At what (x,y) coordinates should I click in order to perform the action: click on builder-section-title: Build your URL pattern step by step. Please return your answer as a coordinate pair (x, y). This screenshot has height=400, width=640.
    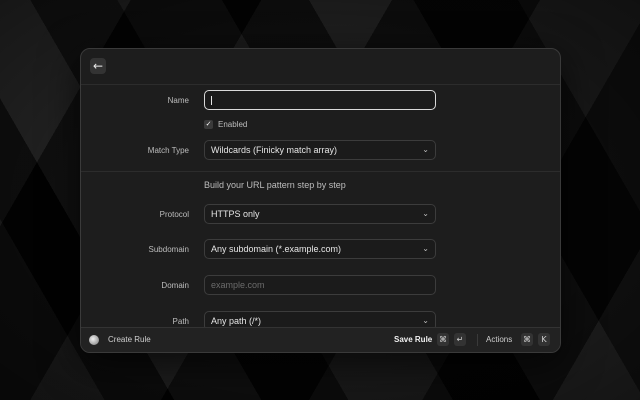
    Looking at the image, I should click on (275, 185).